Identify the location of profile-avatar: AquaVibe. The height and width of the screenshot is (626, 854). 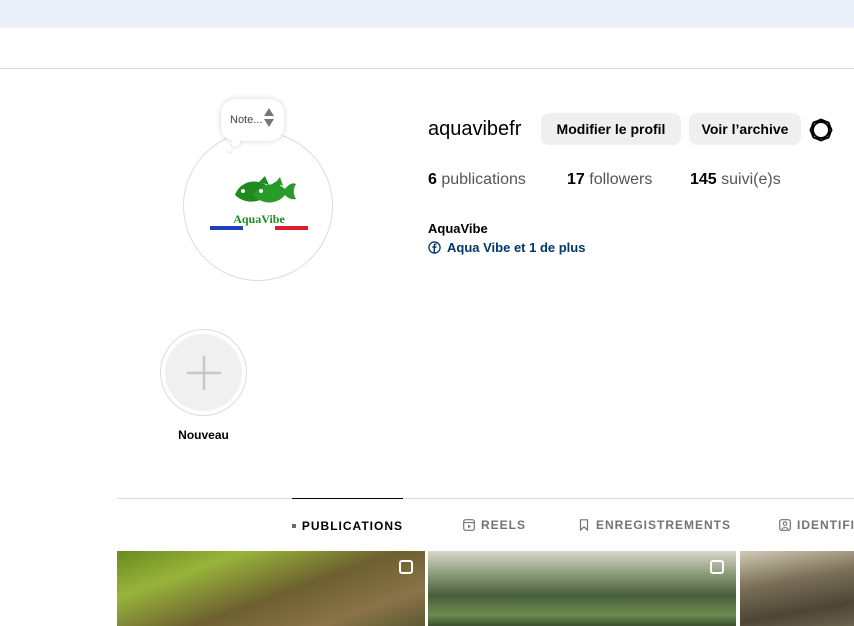
(258, 206).